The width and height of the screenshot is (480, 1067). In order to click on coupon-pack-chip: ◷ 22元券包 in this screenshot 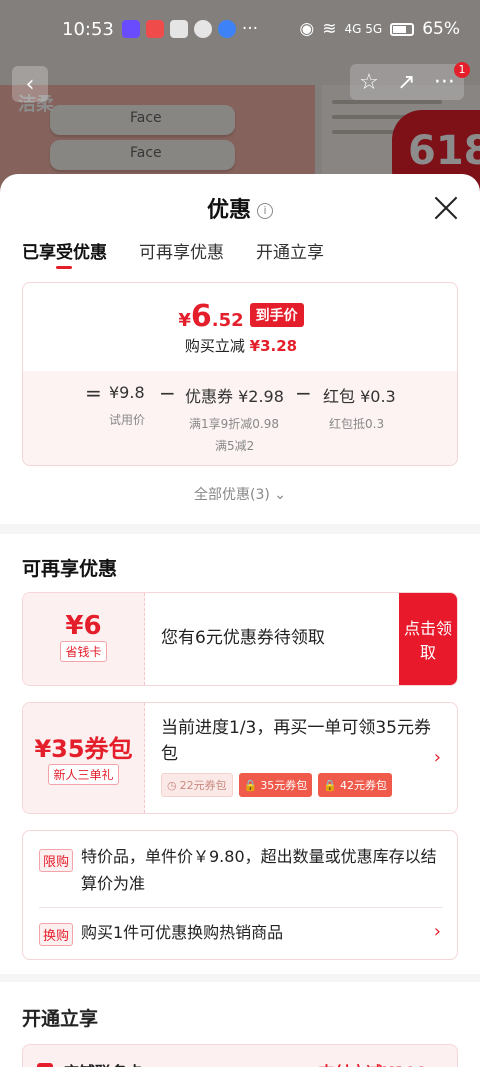, I will do `click(197, 785)`.